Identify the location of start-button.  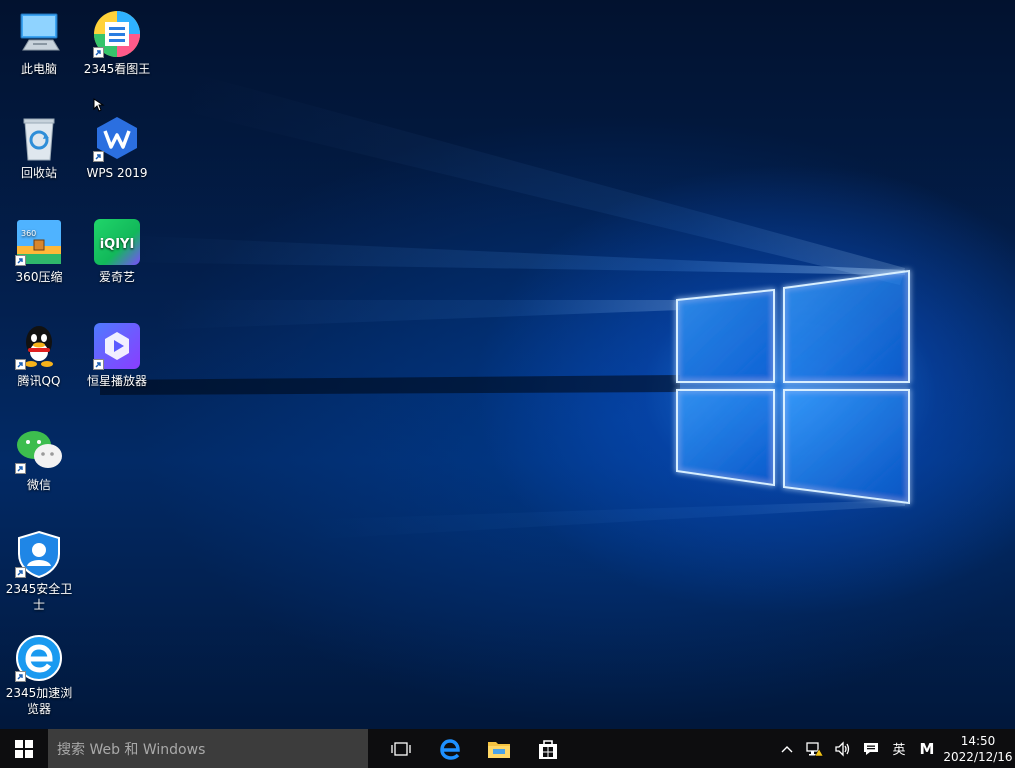
(24, 748).